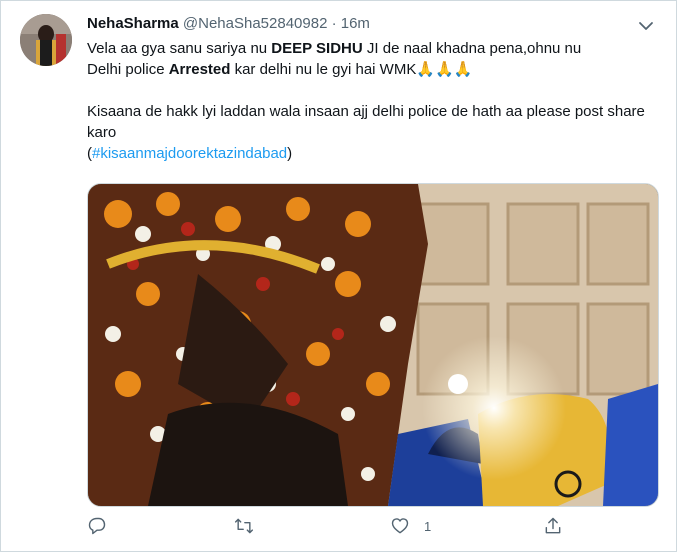 This screenshot has width=677, height=552. What do you see at coordinates (133, 23) in the screenshot?
I see `author-name: NehaSharma` at bounding box center [133, 23].